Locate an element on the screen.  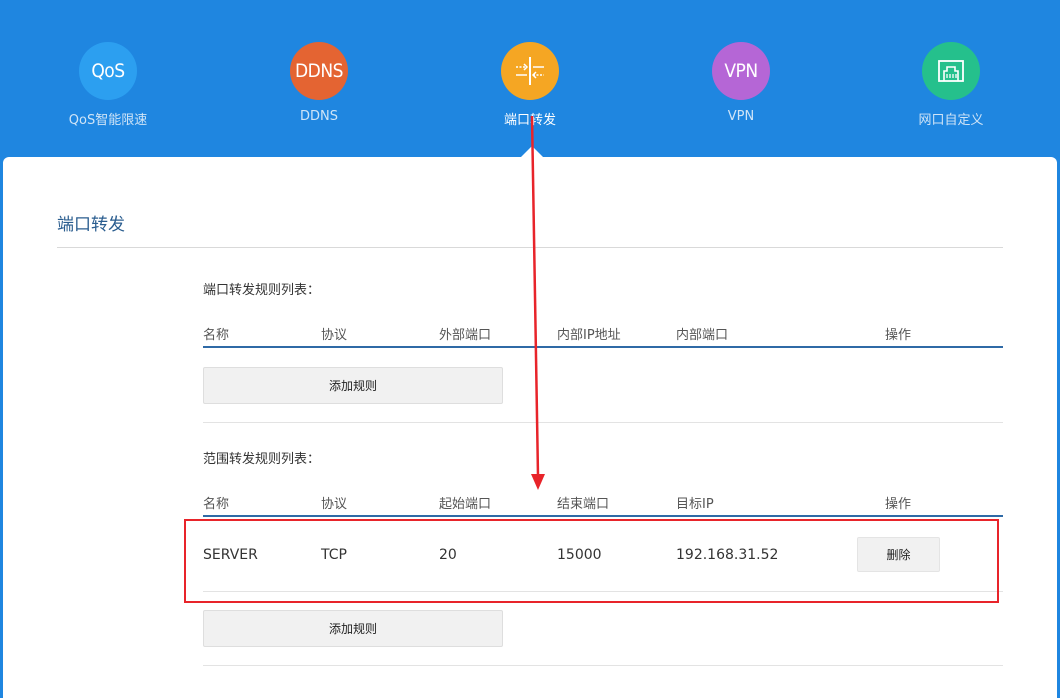
nav-item-port-forward: 端口转发 is located at coordinates (530, 85).